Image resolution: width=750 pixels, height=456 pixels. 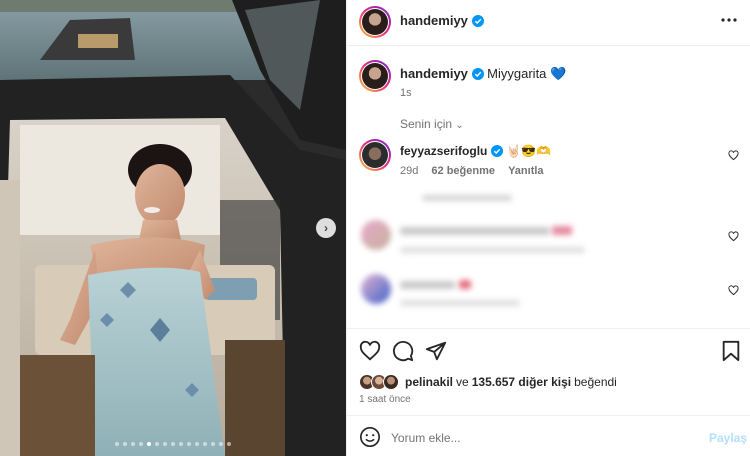 What do you see at coordinates (370, 437) in the screenshot?
I see `emoji-icon` at bounding box center [370, 437].